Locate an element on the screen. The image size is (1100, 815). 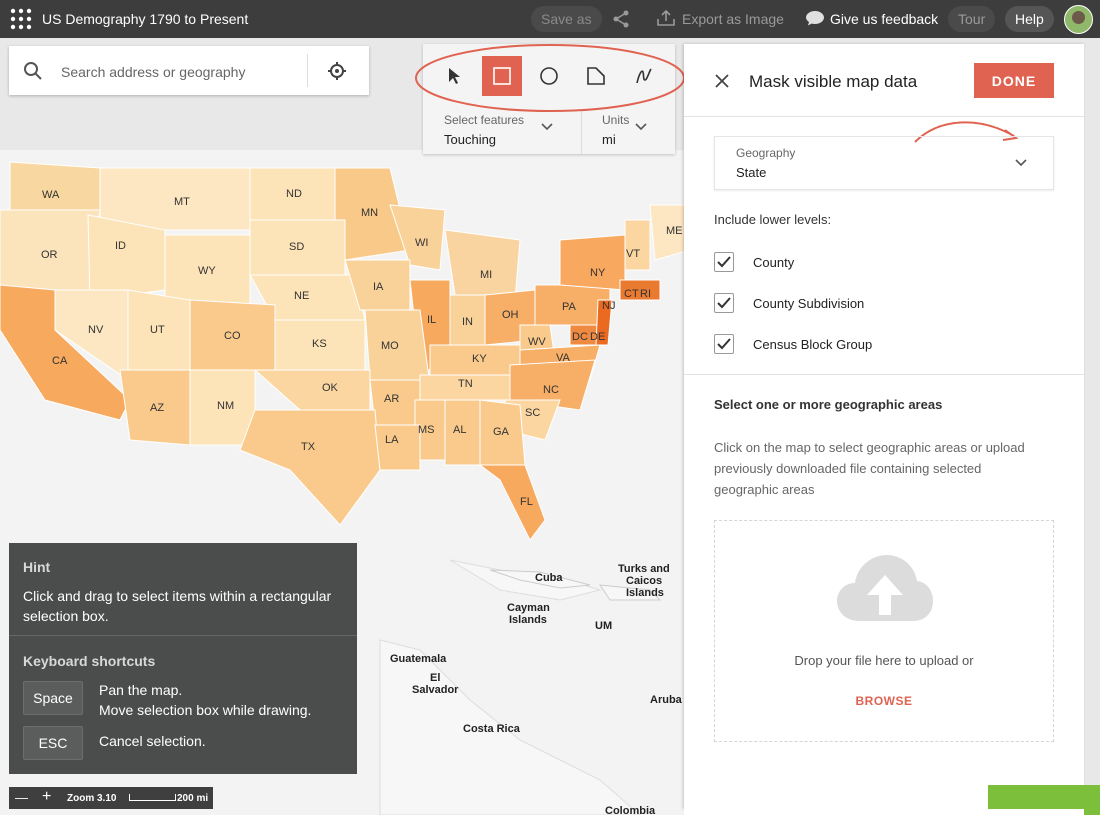
avatar is located at coordinates (1078, 19).